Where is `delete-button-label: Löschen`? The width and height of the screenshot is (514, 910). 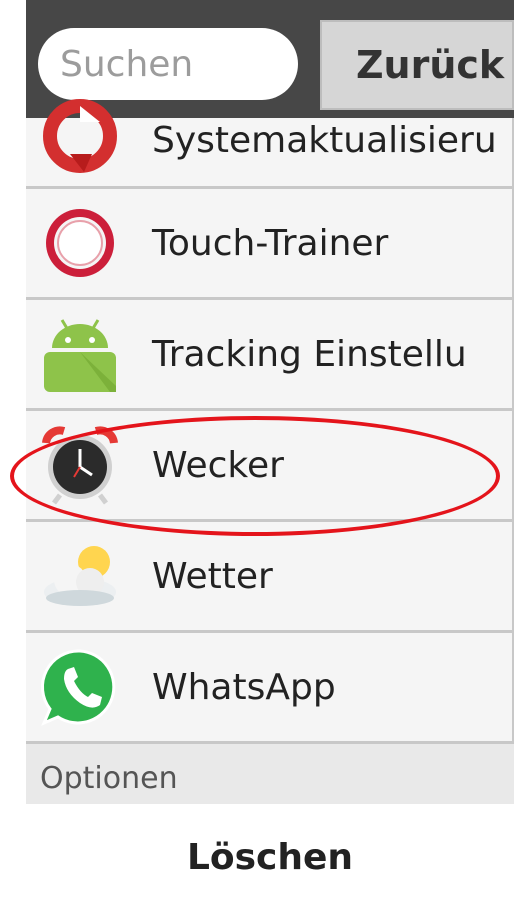
delete-button-label: Löschen is located at coordinates (270, 857).